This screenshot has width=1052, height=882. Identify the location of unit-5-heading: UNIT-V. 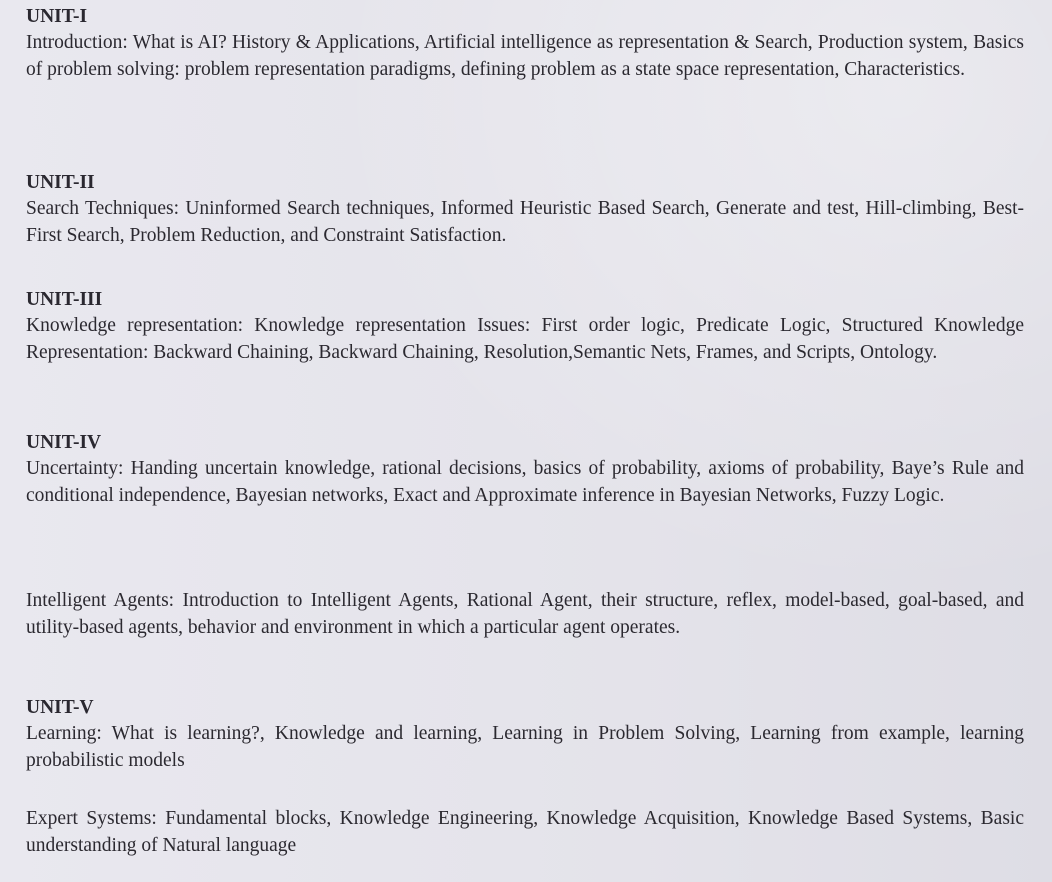
(60, 707).